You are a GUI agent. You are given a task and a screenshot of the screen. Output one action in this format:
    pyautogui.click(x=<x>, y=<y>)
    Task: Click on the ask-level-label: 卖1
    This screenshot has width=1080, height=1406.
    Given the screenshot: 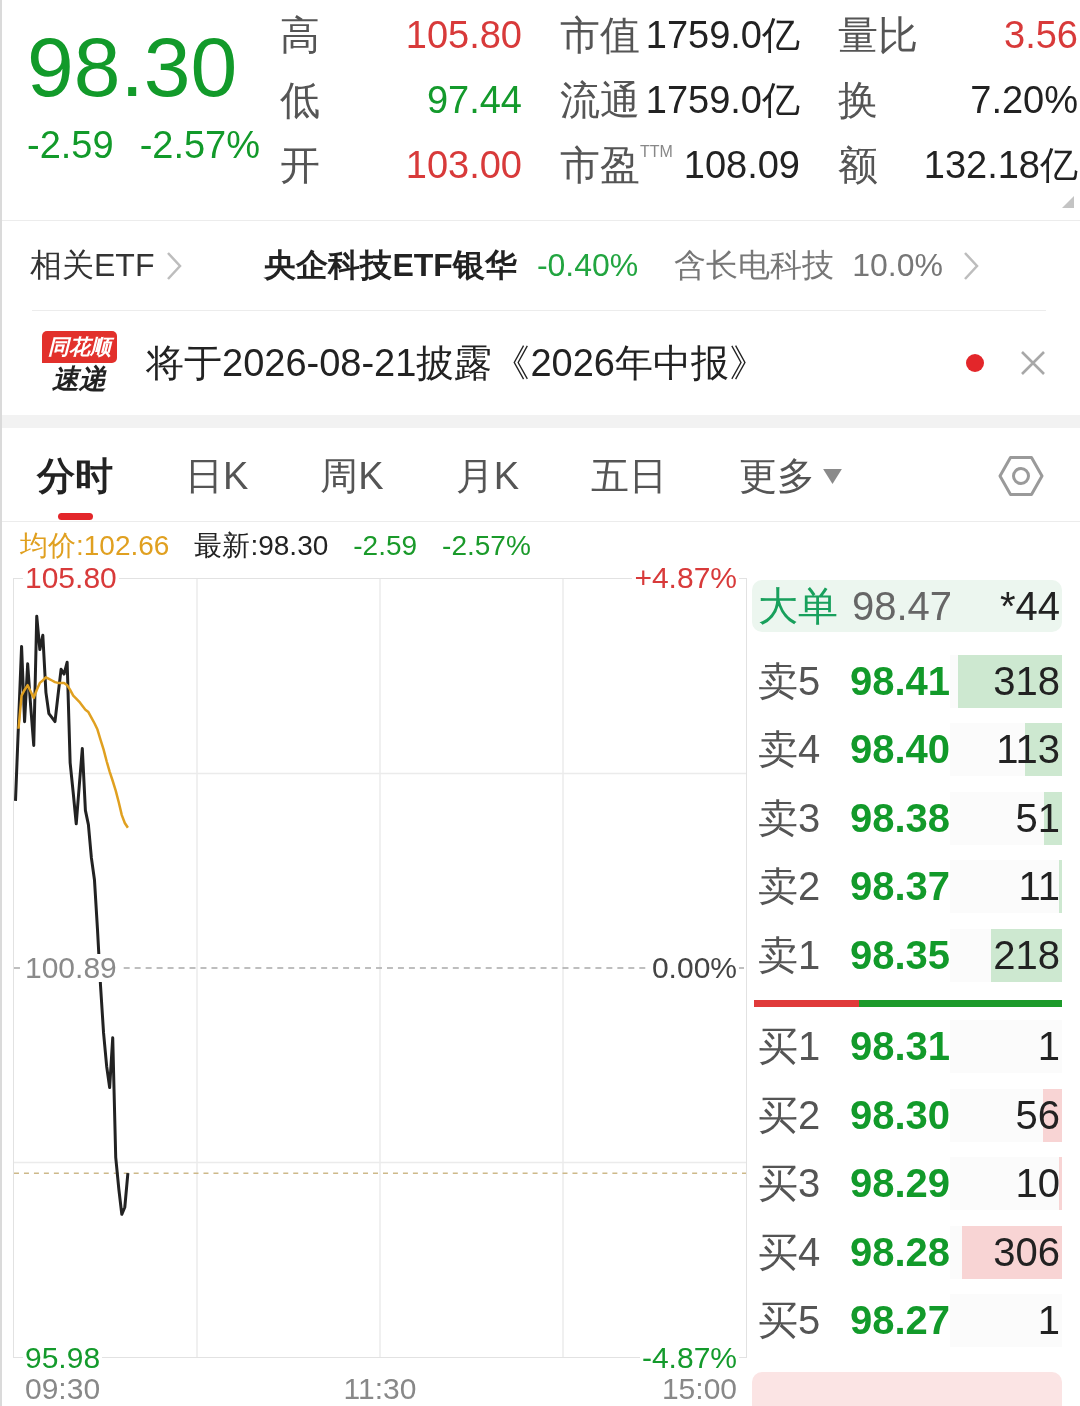 What is the action you would take?
    pyautogui.click(x=790, y=955)
    